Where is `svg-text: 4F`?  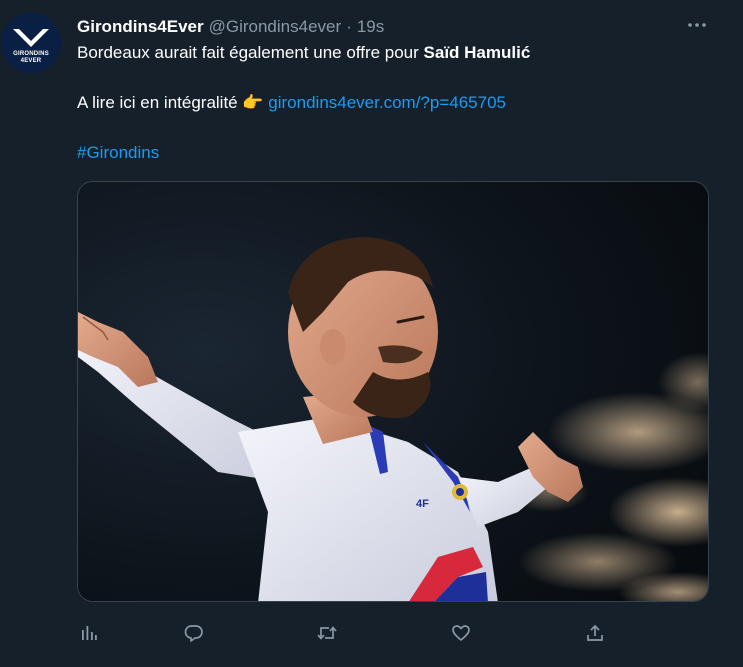
svg-text: 4F is located at coordinates (422, 504).